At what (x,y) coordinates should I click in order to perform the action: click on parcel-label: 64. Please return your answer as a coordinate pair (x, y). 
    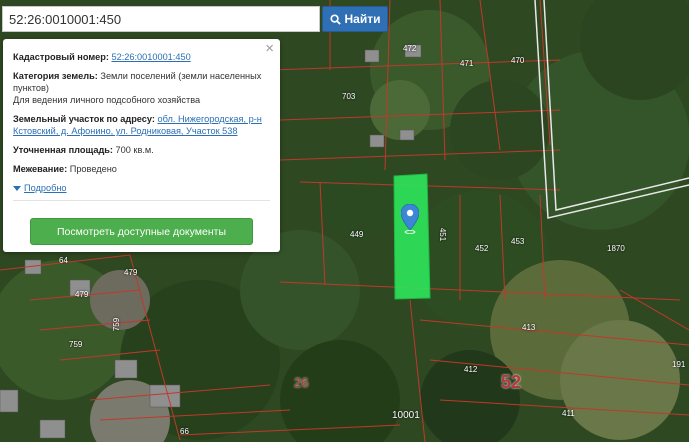
    Looking at the image, I should click on (63, 260).